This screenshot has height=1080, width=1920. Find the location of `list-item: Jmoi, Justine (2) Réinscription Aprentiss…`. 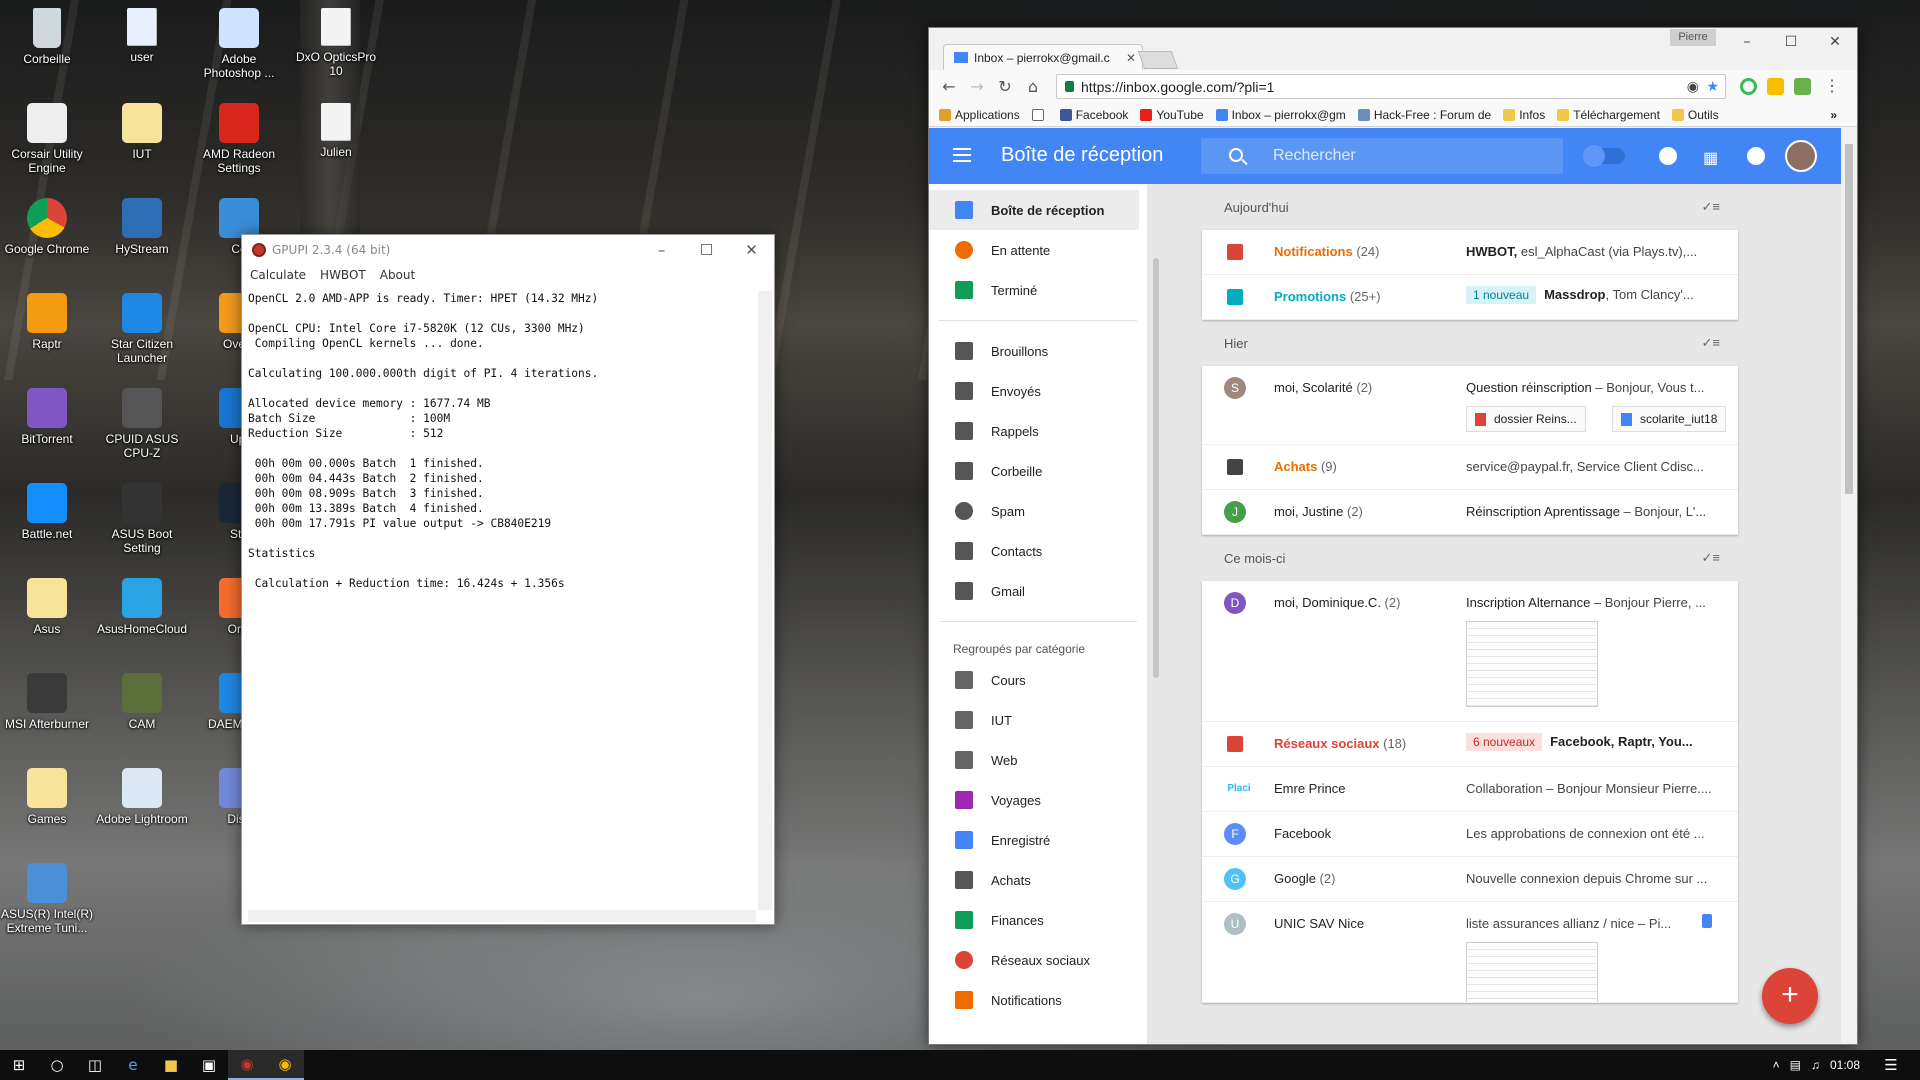

list-item: Jmoi, Justine (2) Réinscription Aprentiss… is located at coordinates (1470, 512).